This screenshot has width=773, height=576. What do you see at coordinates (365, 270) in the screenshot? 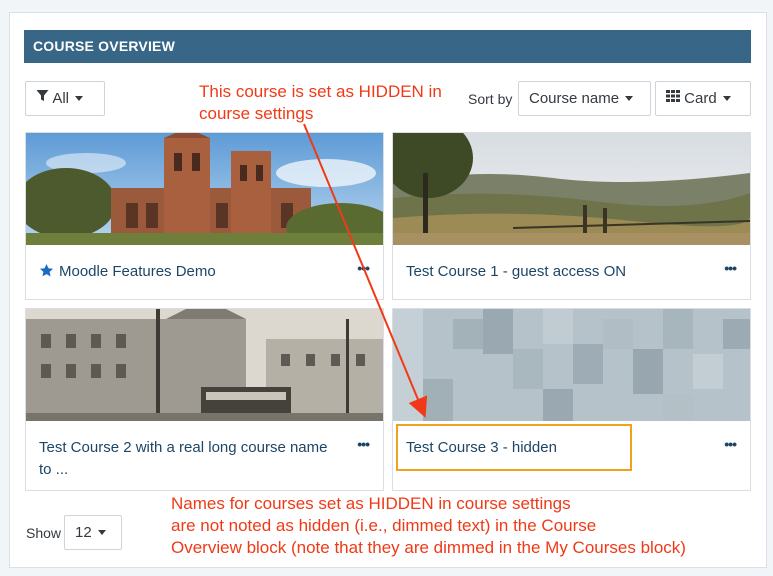
I see `annotation-arrow` at bounding box center [365, 270].